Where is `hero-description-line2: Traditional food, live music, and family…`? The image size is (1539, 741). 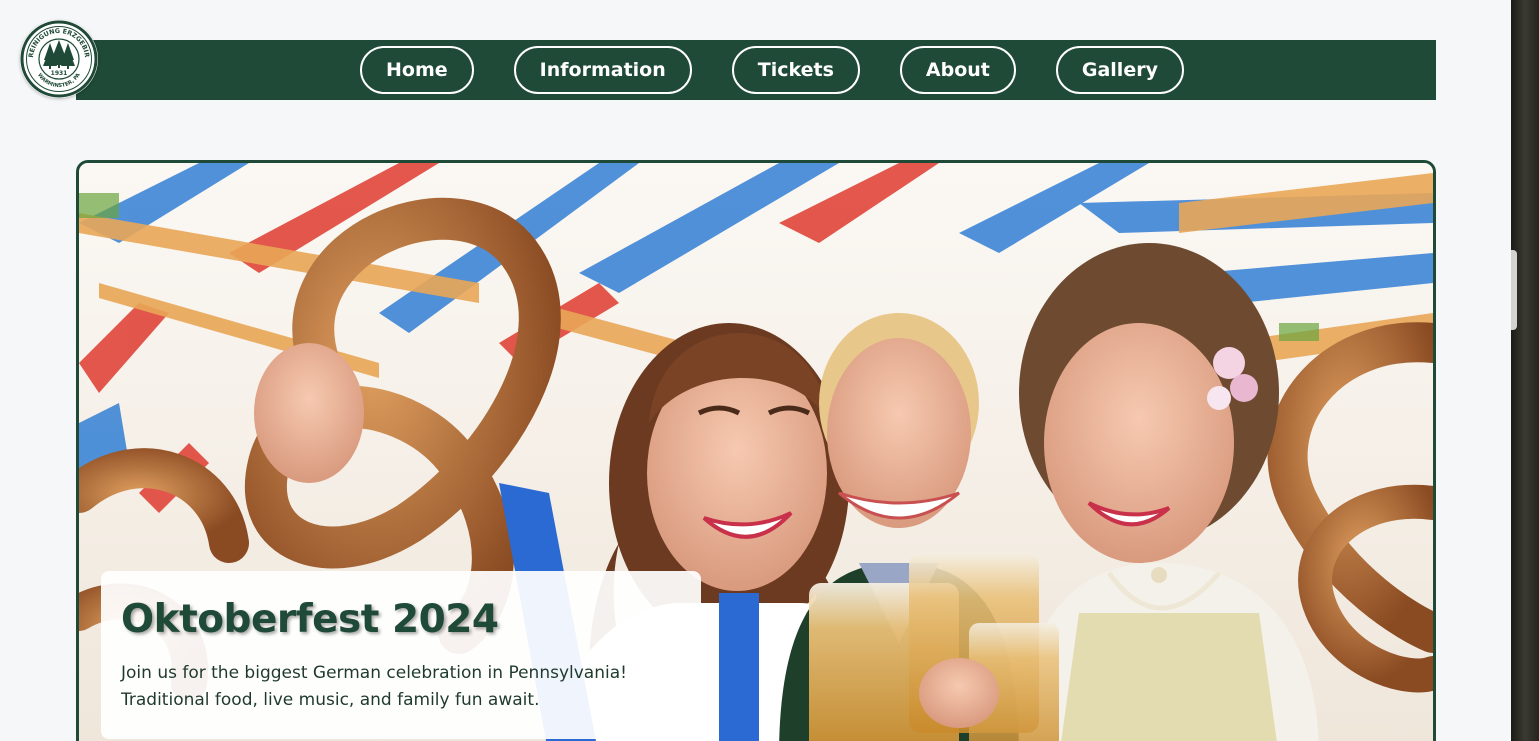 hero-description-line2: Traditional food, live music, and family… is located at coordinates (330, 700).